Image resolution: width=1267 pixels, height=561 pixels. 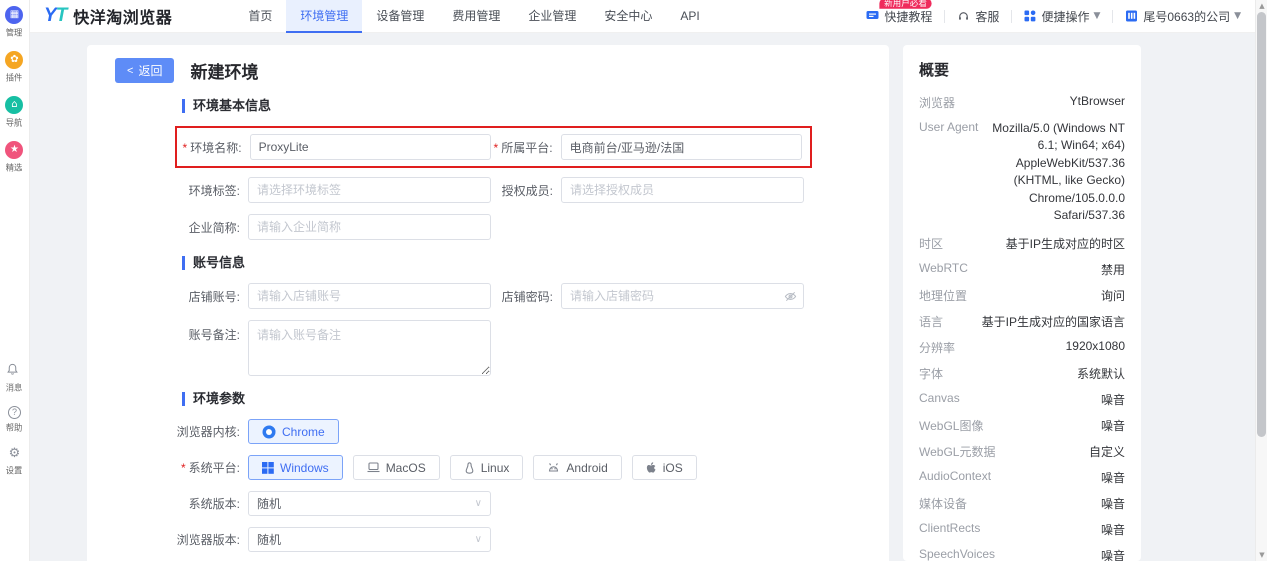 What do you see at coordinates (682, 190) in the screenshot?
I see `auth-member-input` at bounding box center [682, 190].